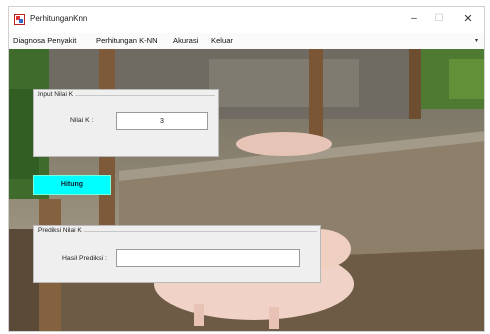 This screenshot has width=490, height=334. Describe the element at coordinates (246, 20) in the screenshot. I see `title-bar: PerhitunganKnn – ☐ ✕` at that location.